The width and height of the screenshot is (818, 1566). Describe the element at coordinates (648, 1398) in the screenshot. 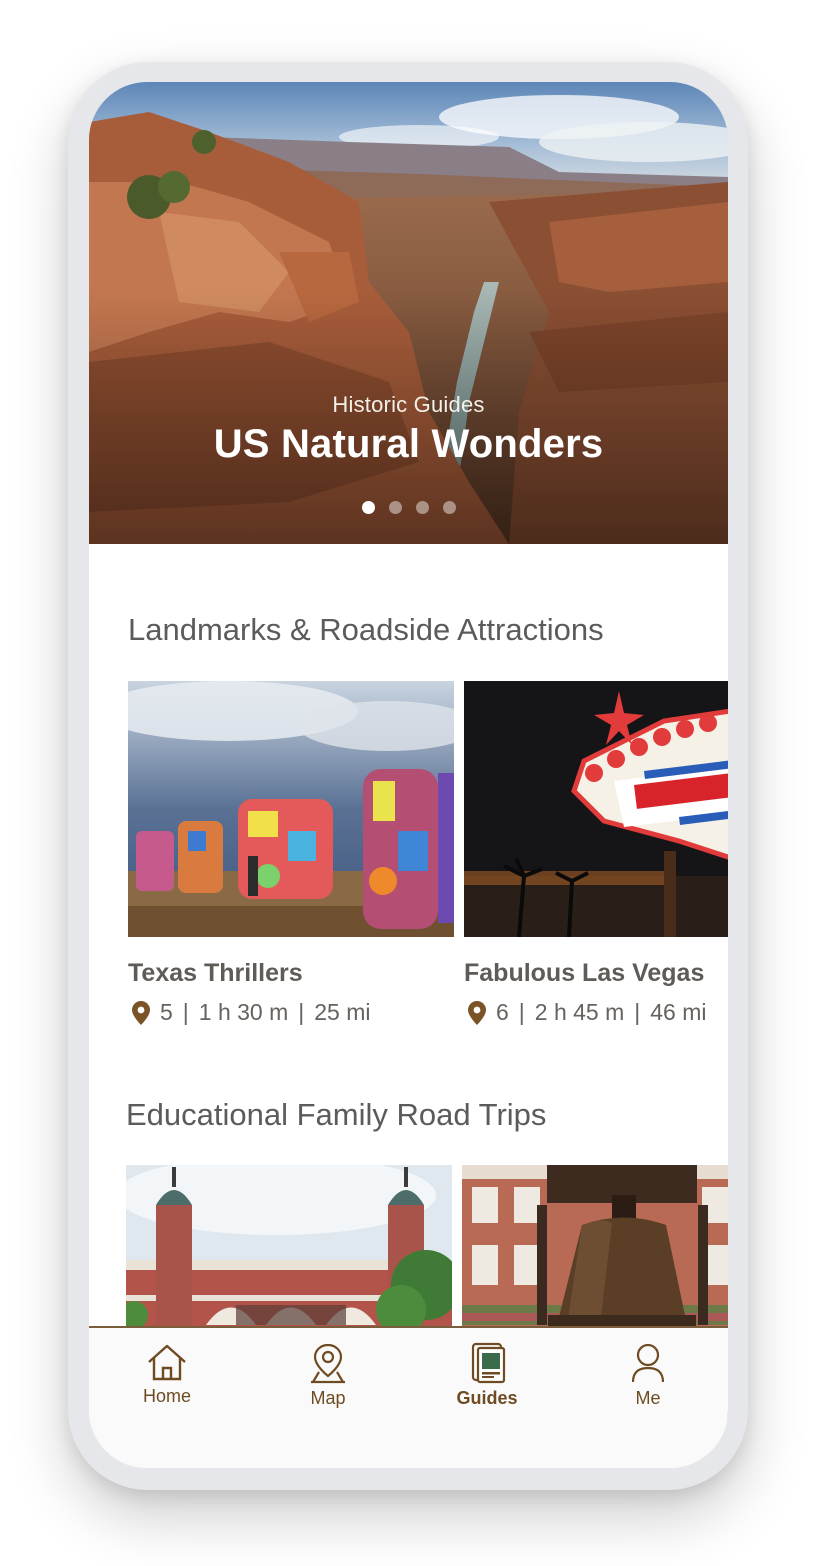

I see `nav-me-label: Me` at that location.